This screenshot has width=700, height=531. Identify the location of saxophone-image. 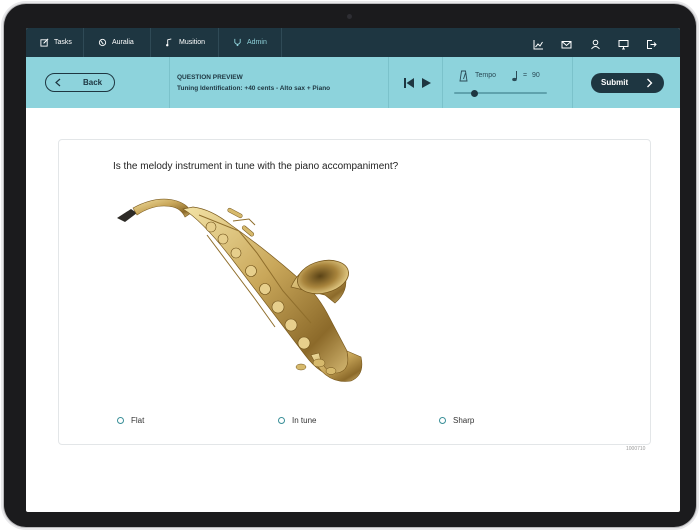
(240, 290).